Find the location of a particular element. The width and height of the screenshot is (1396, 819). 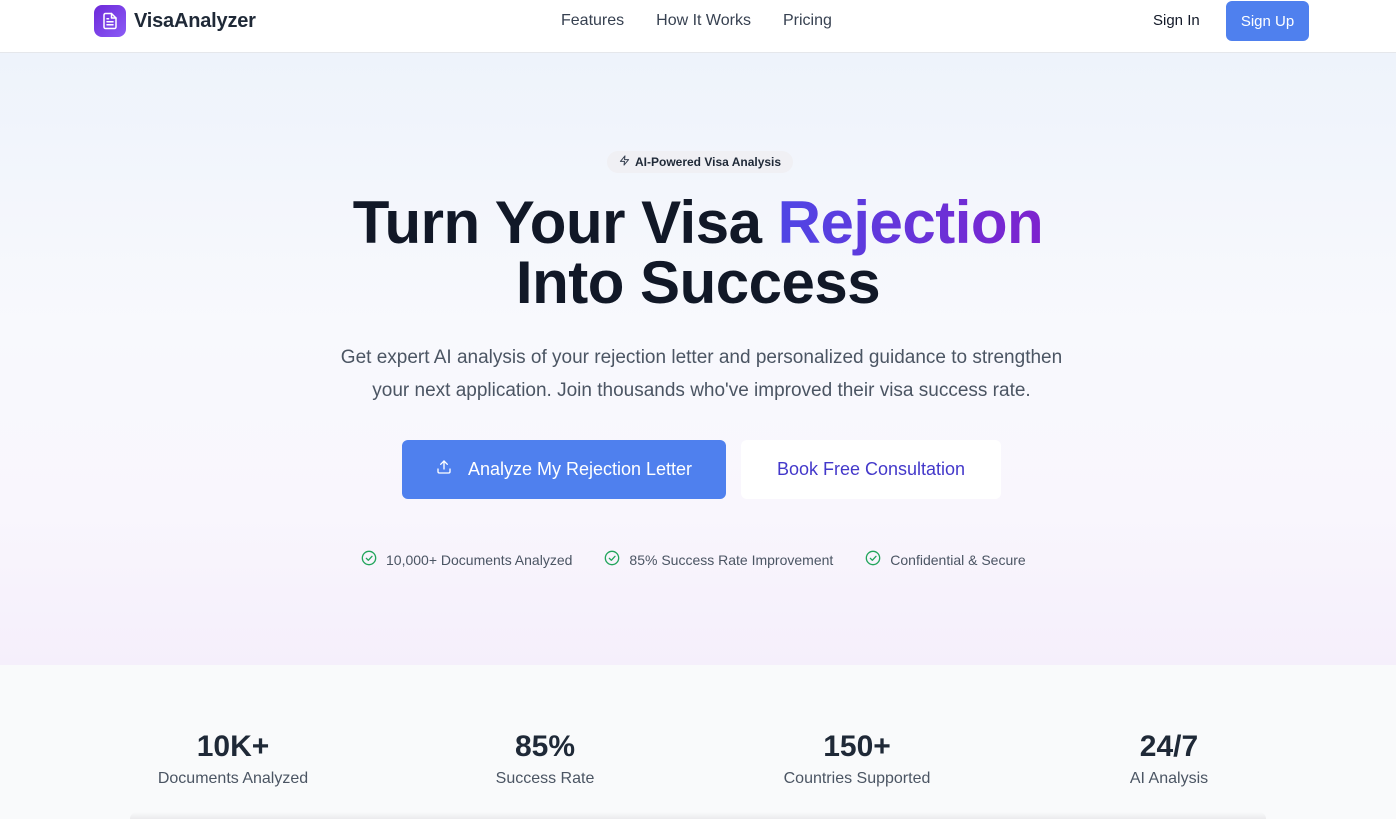

stat-value: 24/7 is located at coordinates (1169, 746).